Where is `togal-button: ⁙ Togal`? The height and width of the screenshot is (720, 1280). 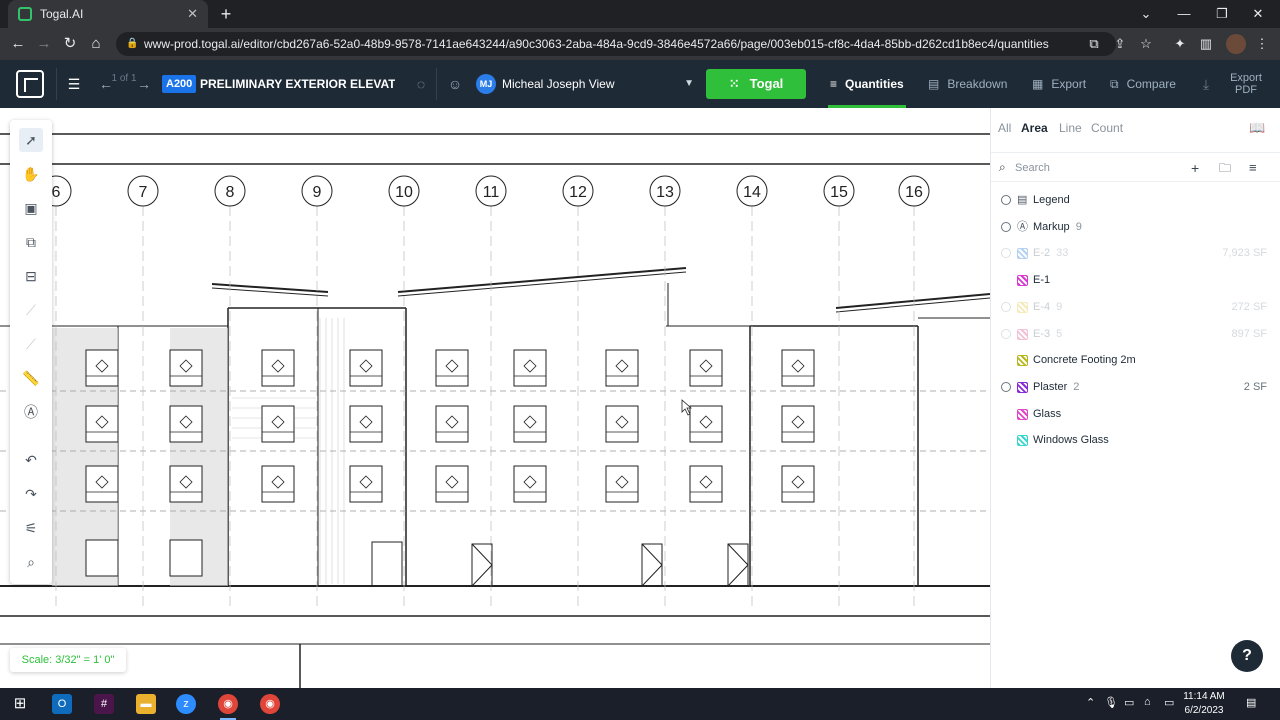 togal-button: ⁙ Togal is located at coordinates (756, 84).